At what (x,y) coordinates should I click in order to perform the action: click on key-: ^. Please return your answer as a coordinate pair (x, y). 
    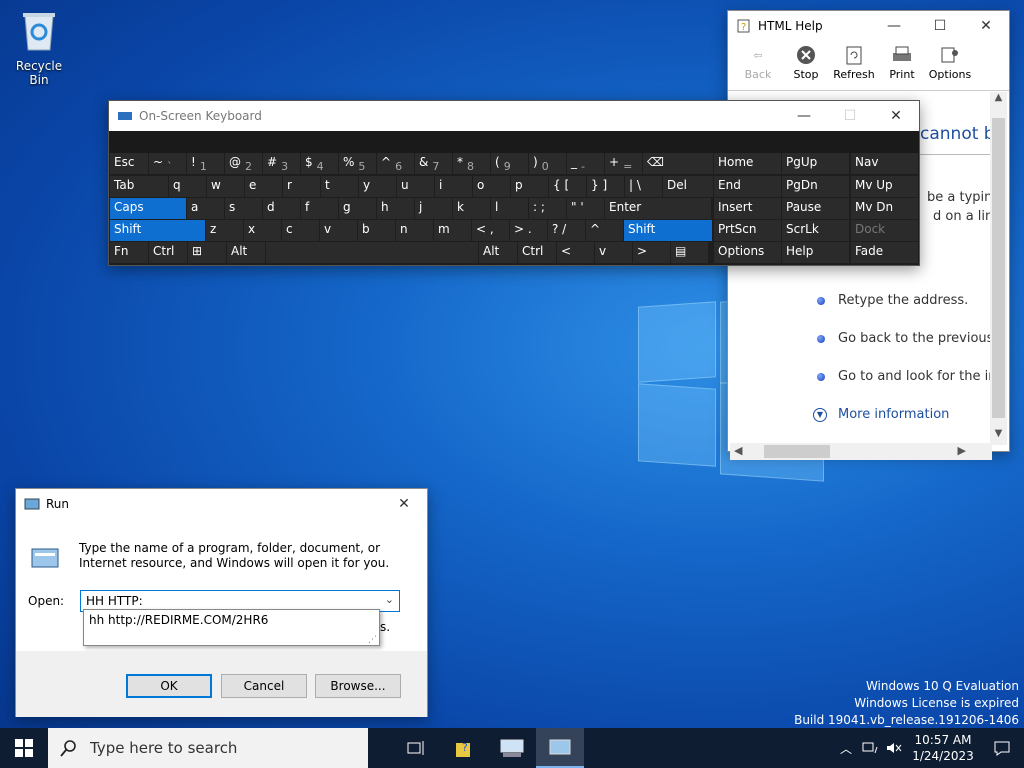
    Looking at the image, I should click on (604, 230).